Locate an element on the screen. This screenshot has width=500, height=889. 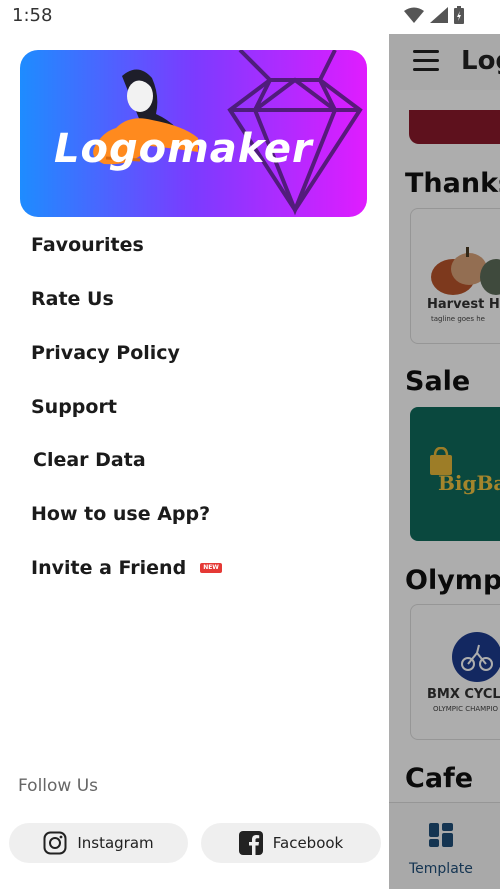
menu-item-how-to-use: How to use App? is located at coordinates (120, 514).